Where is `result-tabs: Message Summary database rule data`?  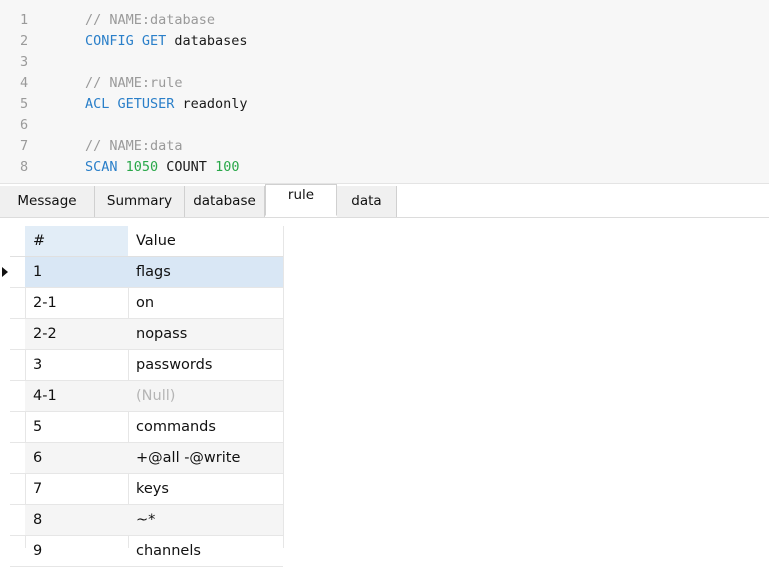
result-tabs: Message Summary database rule data is located at coordinates (384, 201).